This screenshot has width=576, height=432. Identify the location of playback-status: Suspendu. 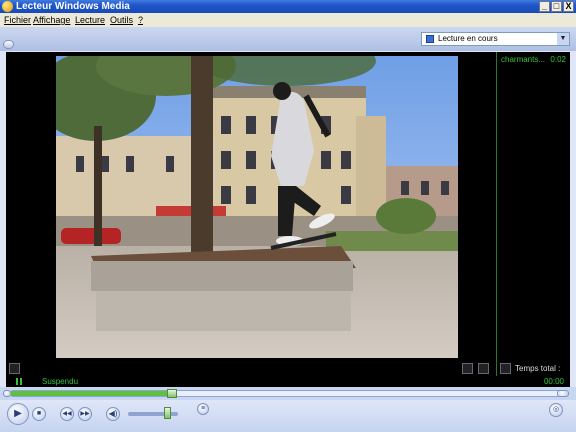
(60, 381).